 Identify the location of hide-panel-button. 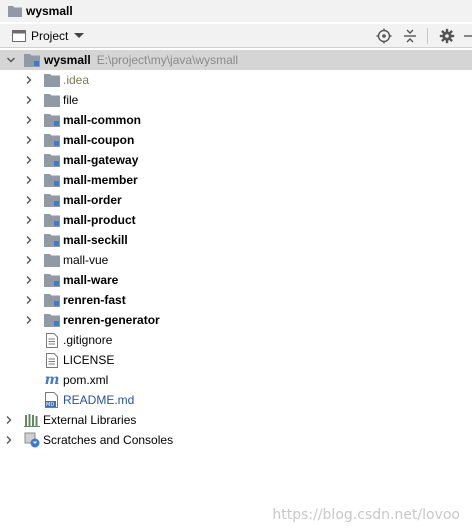
(467, 36).